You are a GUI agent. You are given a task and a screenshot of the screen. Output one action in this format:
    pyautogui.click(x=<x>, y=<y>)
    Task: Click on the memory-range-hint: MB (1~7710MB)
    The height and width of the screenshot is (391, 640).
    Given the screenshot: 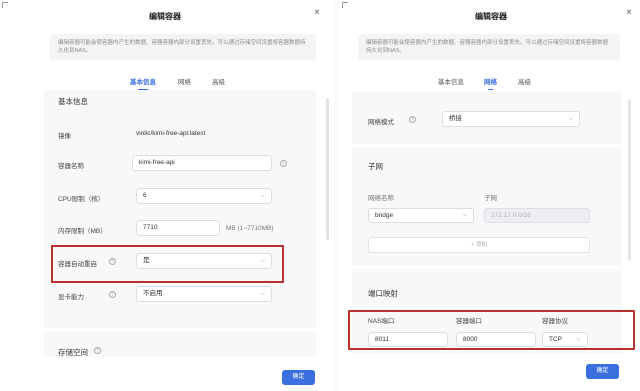 What is the action you would take?
    pyautogui.click(x=250, y=228)
    